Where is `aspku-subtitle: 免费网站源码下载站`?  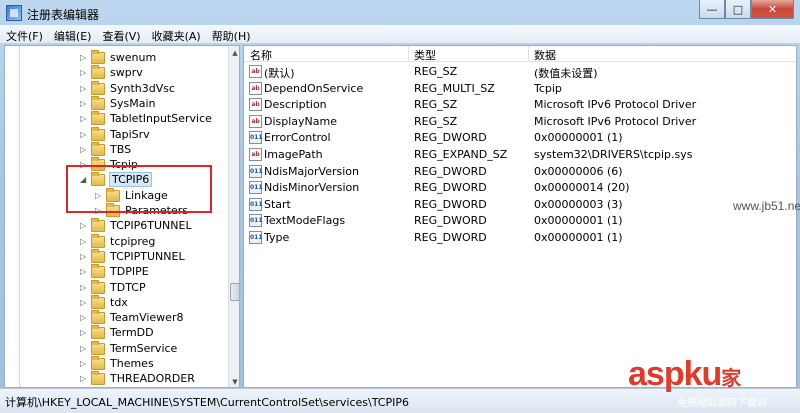
aspku-subtitle: 免费网站源码下载站 is located at coordinates (721, 403).